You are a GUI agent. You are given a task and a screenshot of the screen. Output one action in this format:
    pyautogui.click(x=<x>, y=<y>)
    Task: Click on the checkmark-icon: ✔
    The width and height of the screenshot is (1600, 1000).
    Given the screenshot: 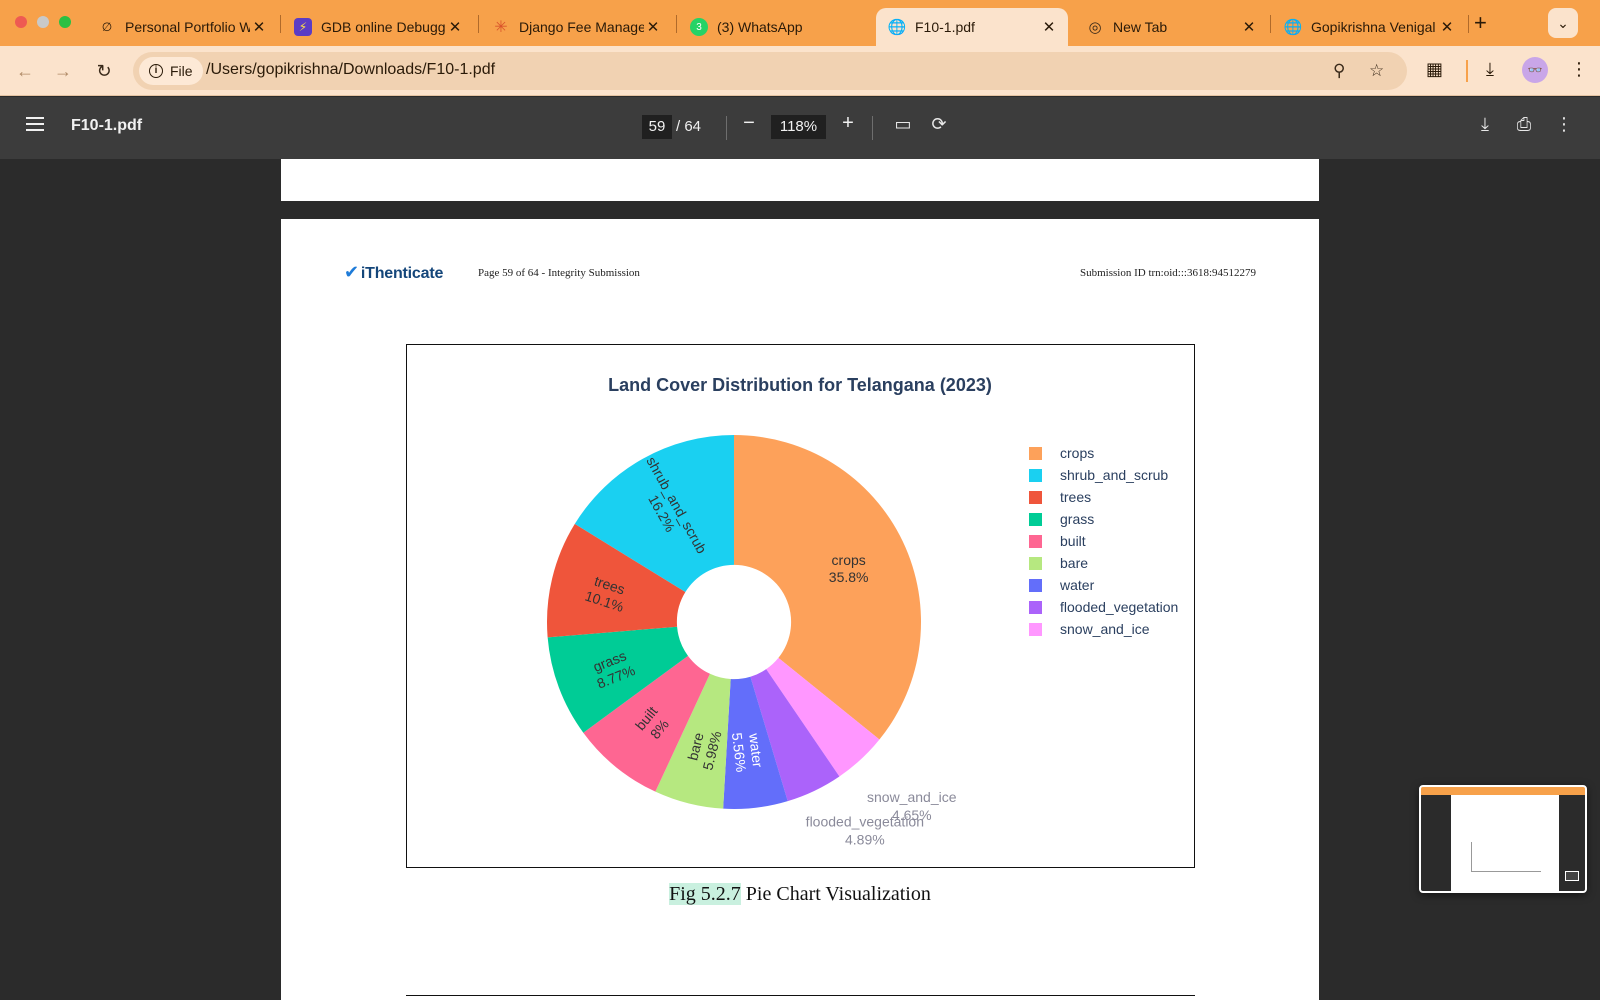 What is the action you would take?
    pyautogui.click(x=351, y=272)
    